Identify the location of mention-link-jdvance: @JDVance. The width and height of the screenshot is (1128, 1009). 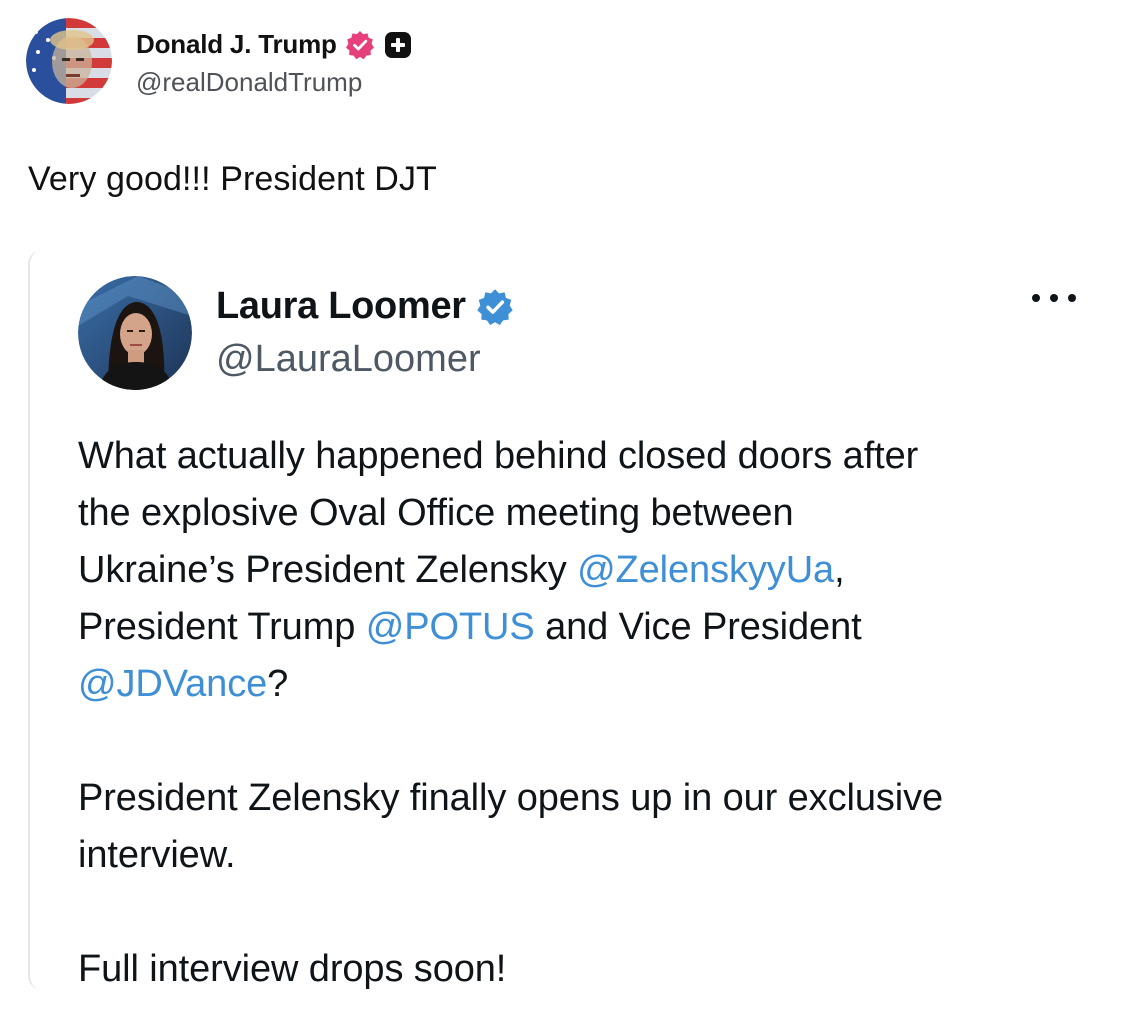
(172, 684).